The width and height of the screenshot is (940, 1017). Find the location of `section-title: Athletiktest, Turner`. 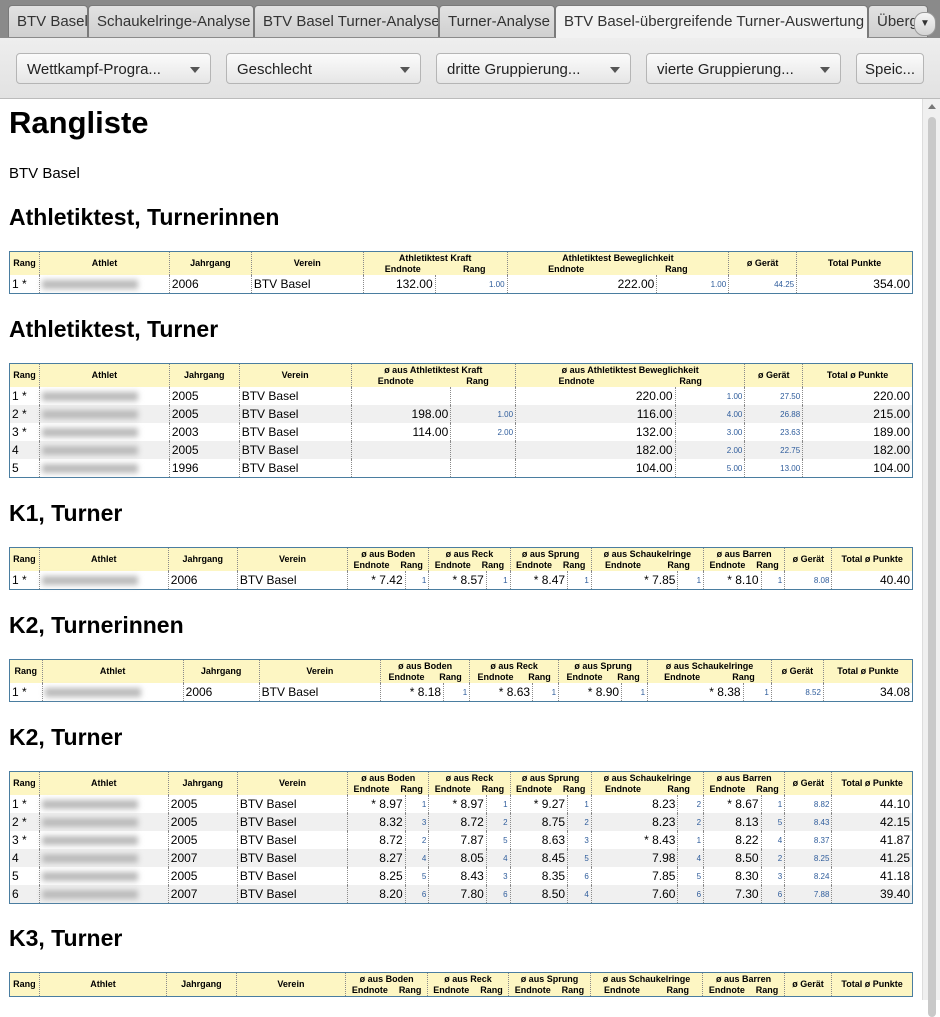

section-title: Athletiktest, Turner is located at coordinates (114, 329).